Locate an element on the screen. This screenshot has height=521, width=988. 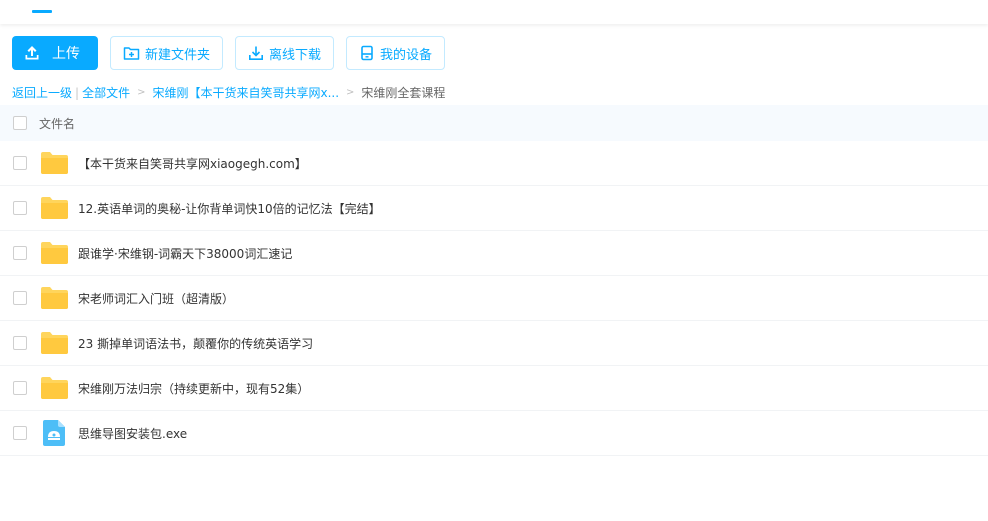
file-name: 12.英语单词的奥秘-让你背单词快10倍的记忆法【完结】 is located at coordinates (229, 208).